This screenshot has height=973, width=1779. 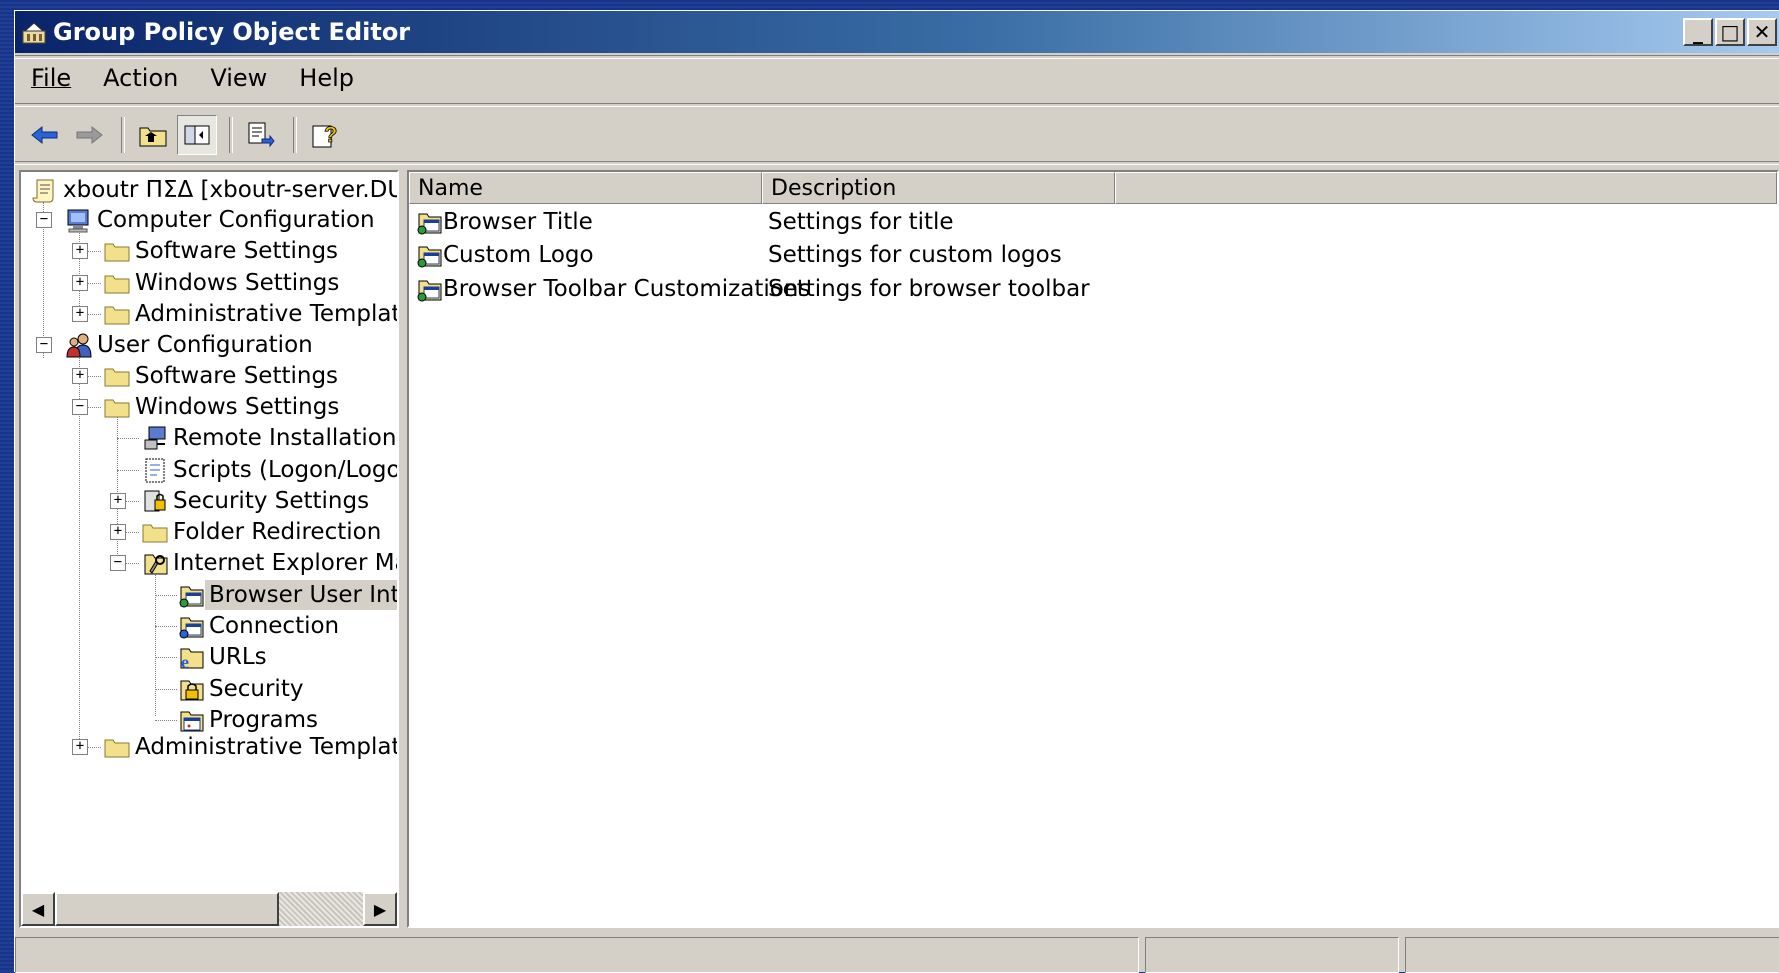 What do you see at coordinates (153, 135) in the screenshot?
I see `up-one-level-button` at bounding box center [153, 135].